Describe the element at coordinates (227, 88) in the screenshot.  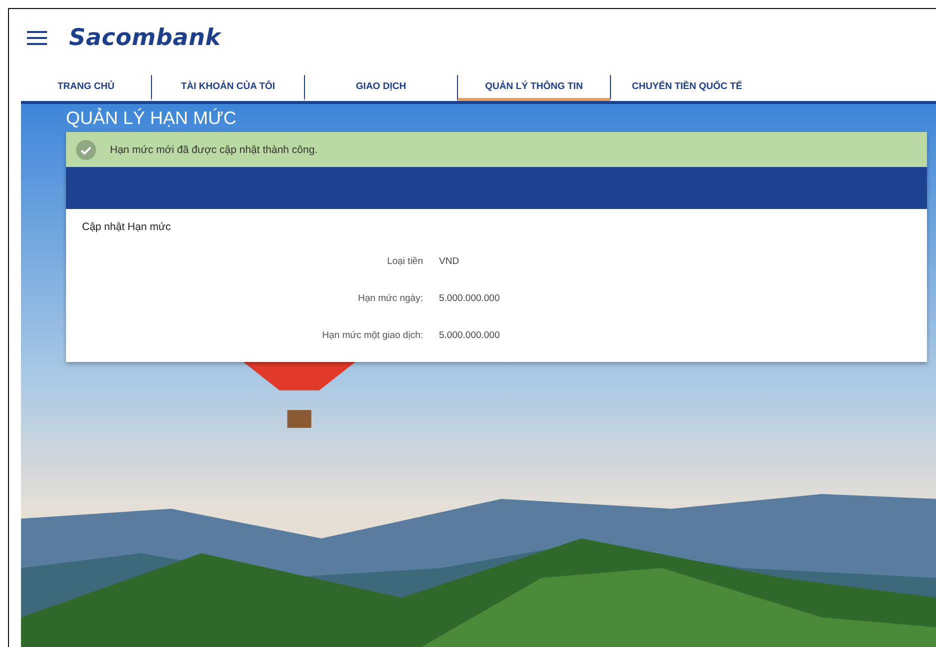
I see `nav-tab: TÀI KHOẢN CỦA TÔI` at that location.